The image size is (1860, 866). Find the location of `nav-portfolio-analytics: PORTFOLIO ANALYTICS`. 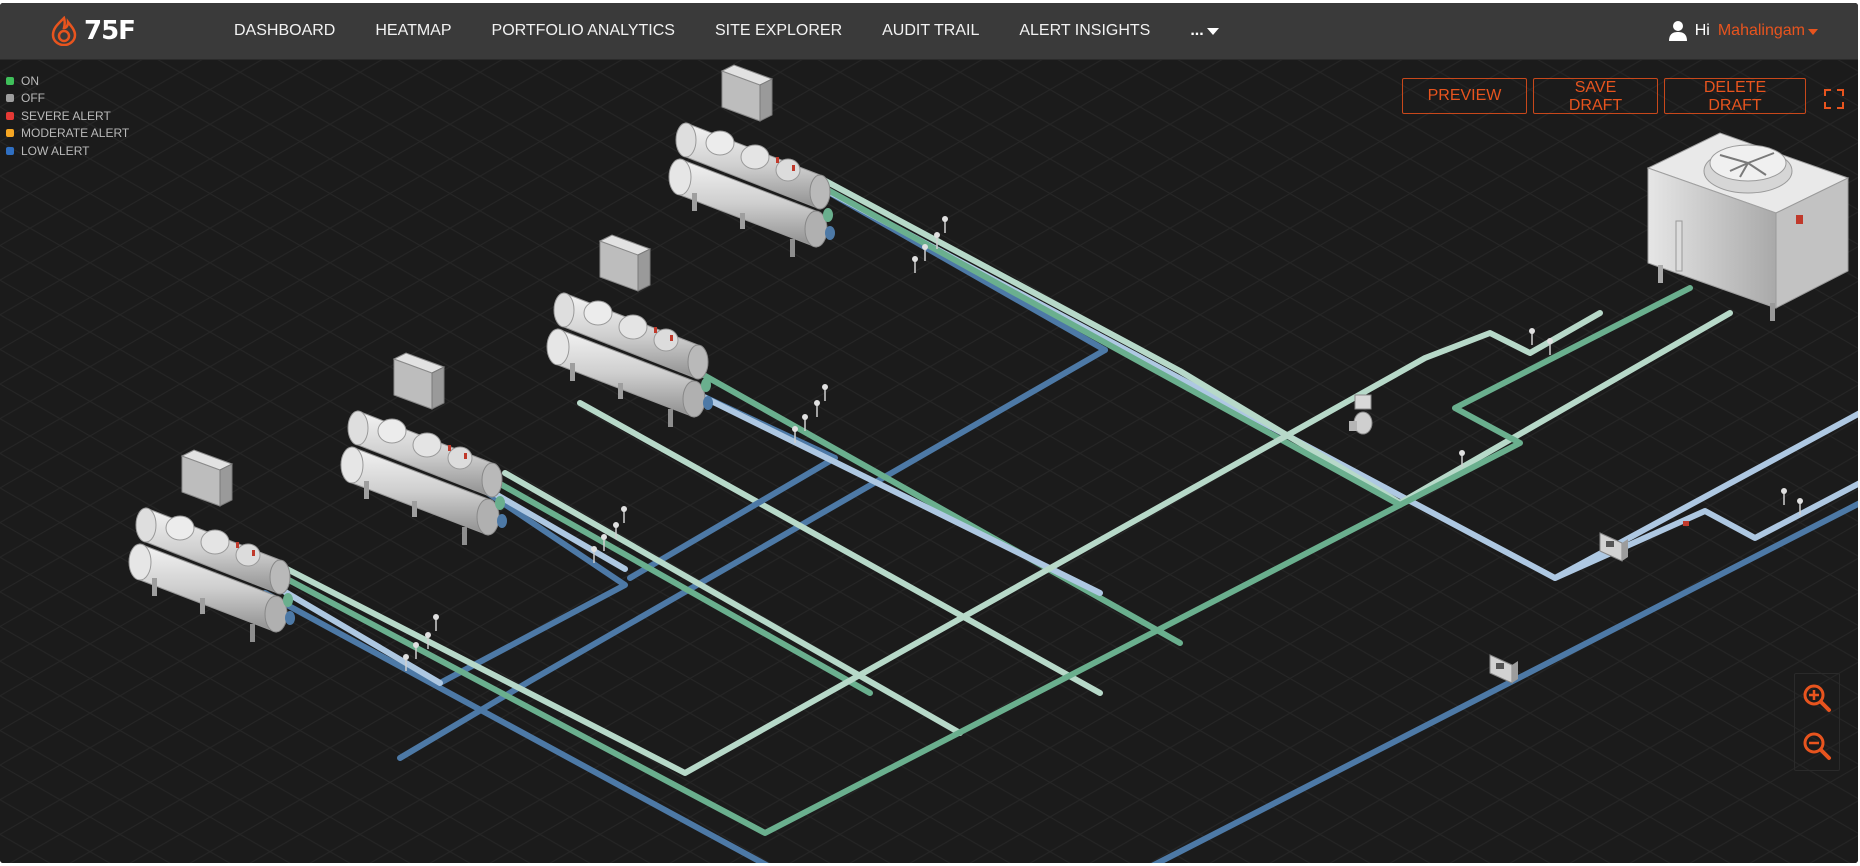

nav-portfolio-analytics: PORTFOLIO ANALYTICS is located at coordinates (583, 31).